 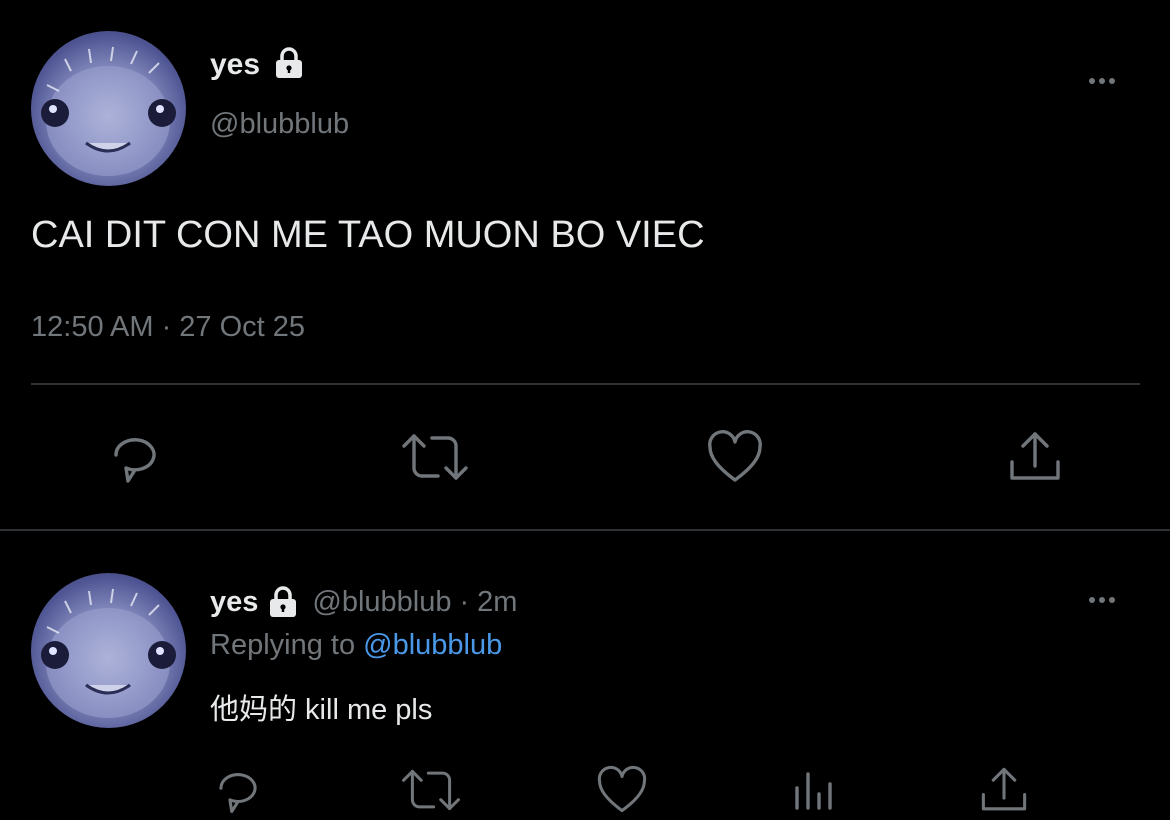 I want to click on reply-header: yes @blubblub · 2m, so click(x=363, y=602).